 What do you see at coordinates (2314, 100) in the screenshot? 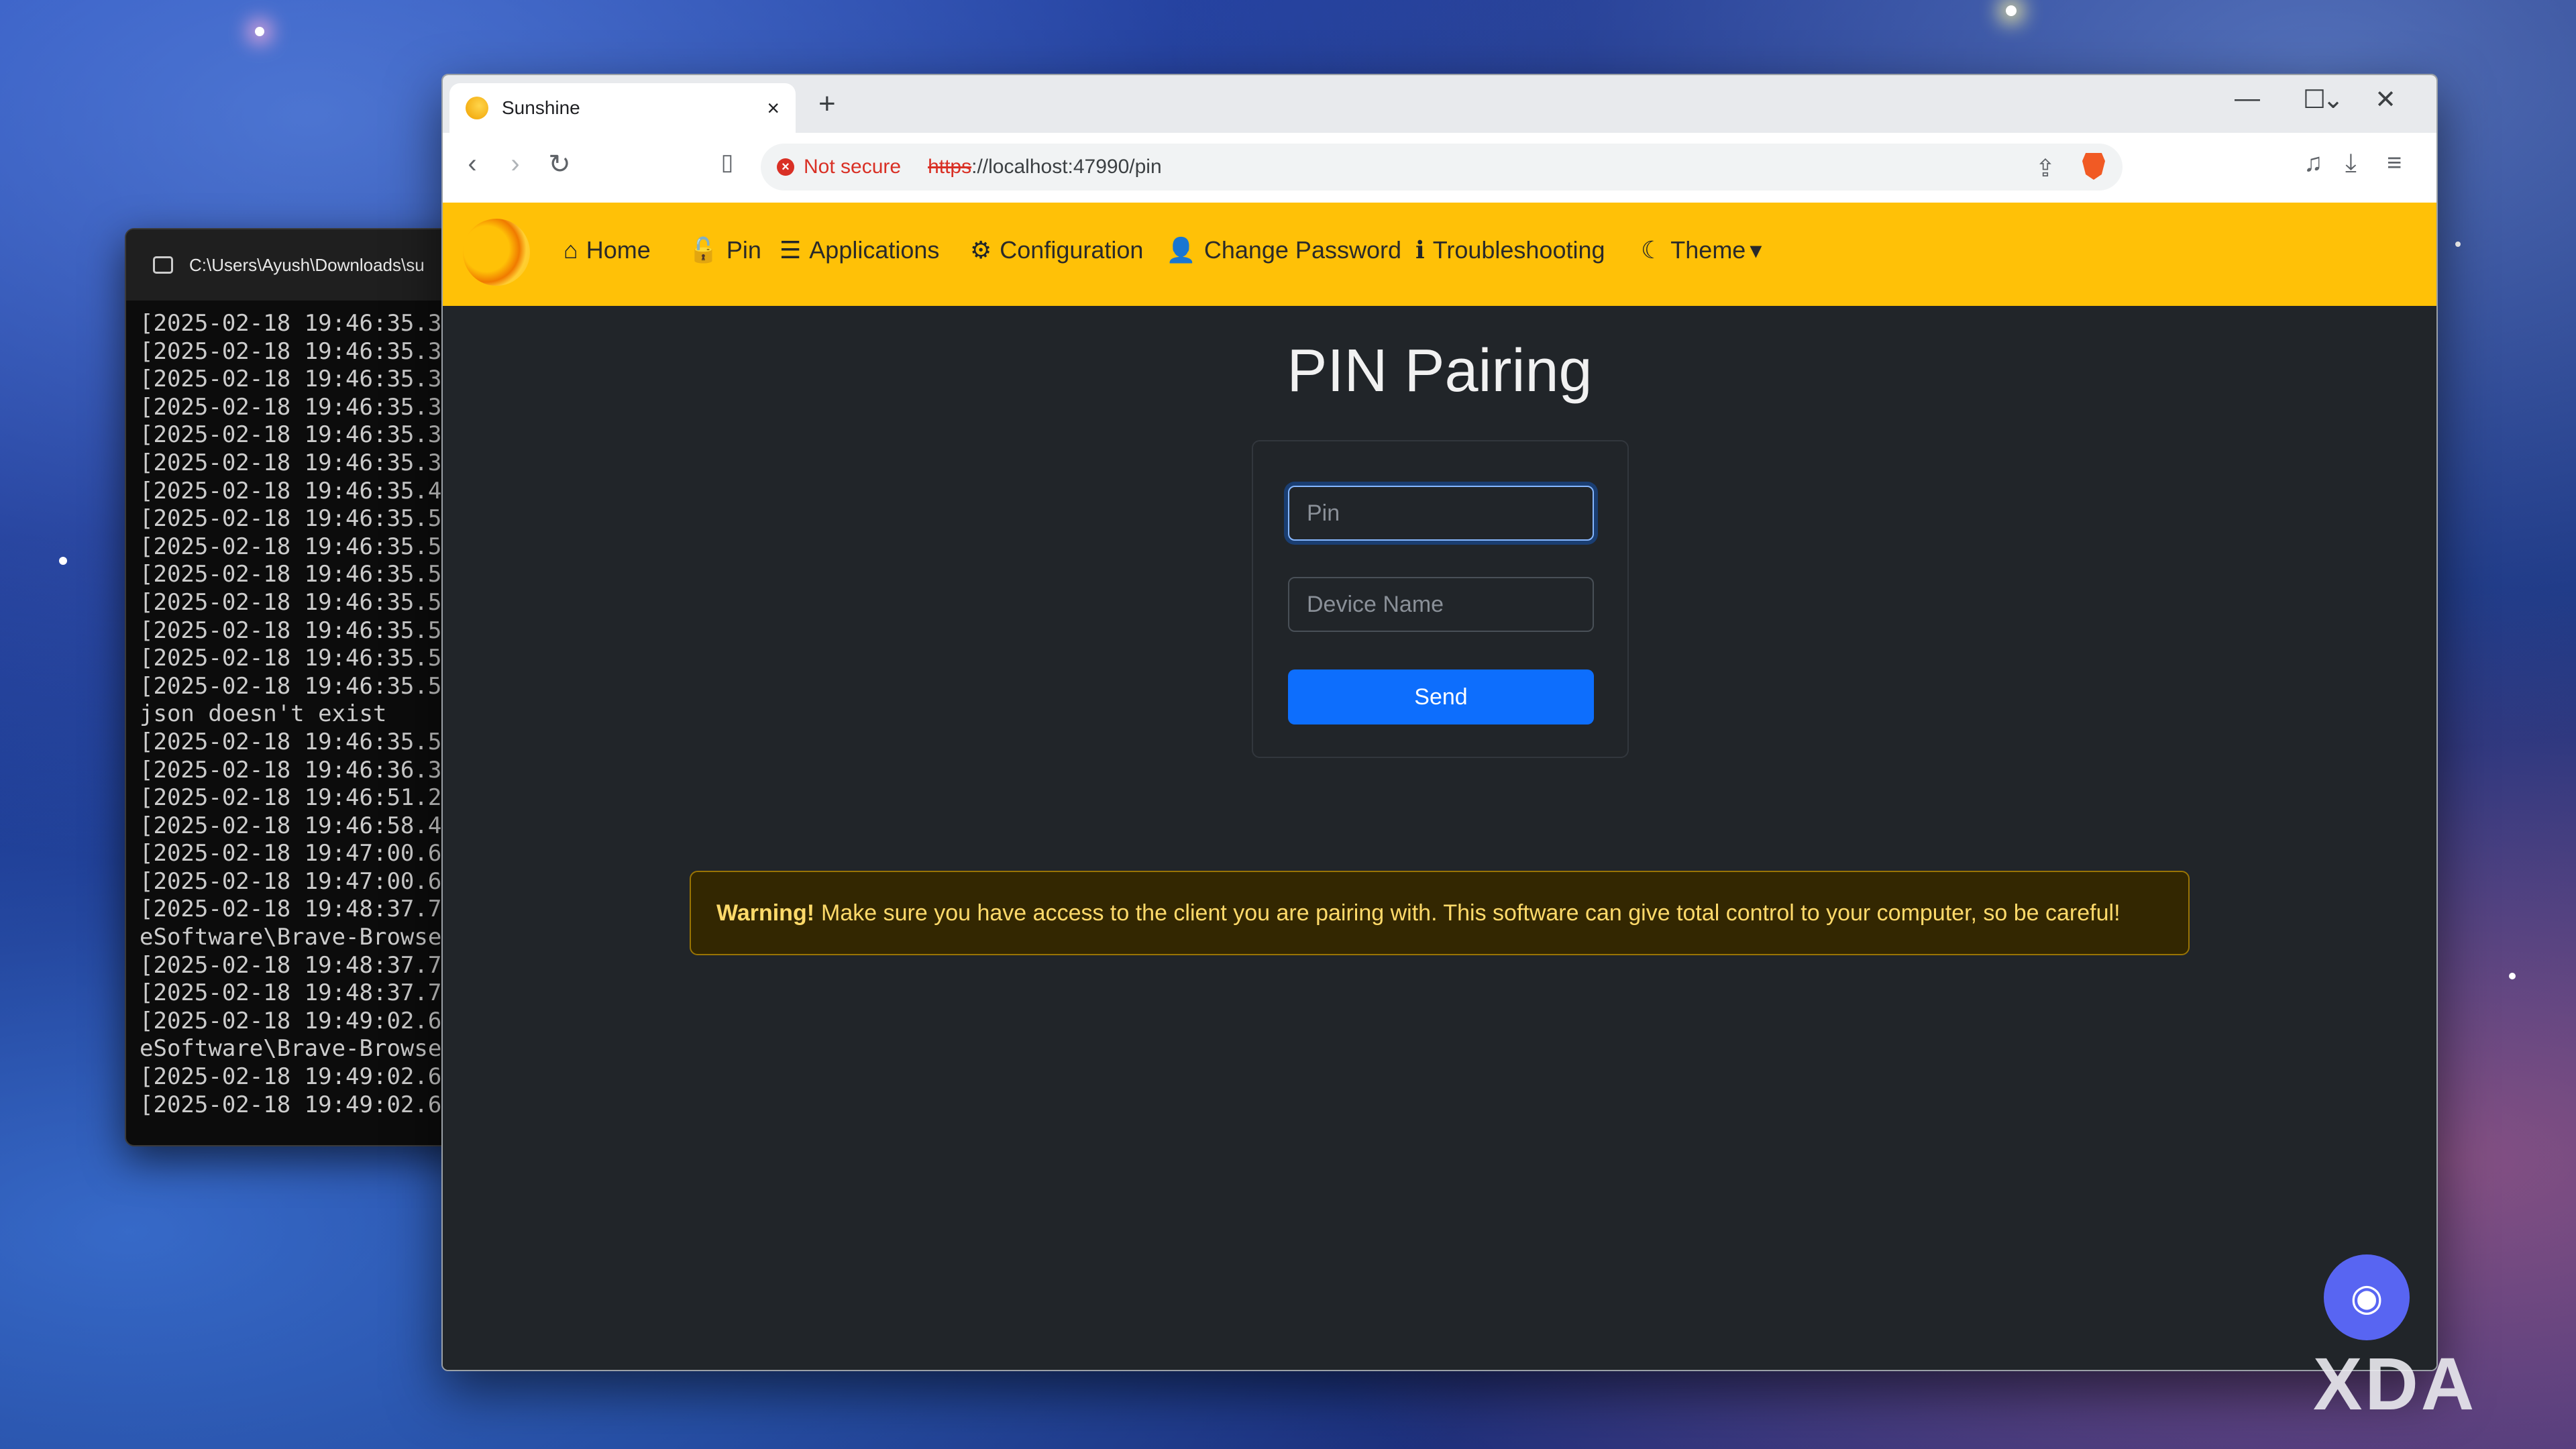
I see `maximize-button: ☐` at bounding box center [2314, 100].